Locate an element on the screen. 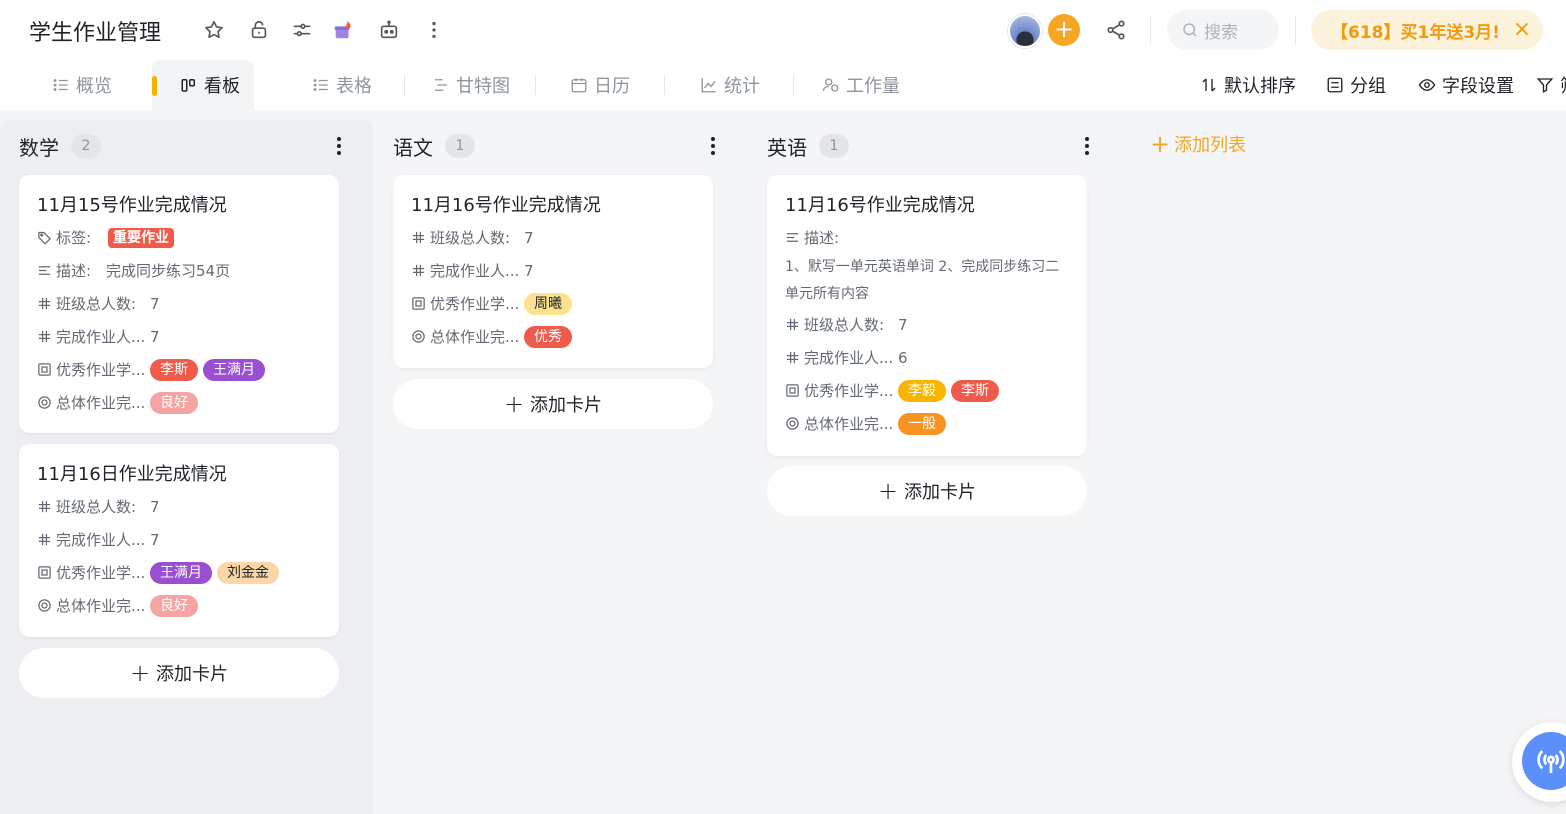 This screenshot has height=814, width=1566. gift-hot-icon is located at coordinates (343, 30).